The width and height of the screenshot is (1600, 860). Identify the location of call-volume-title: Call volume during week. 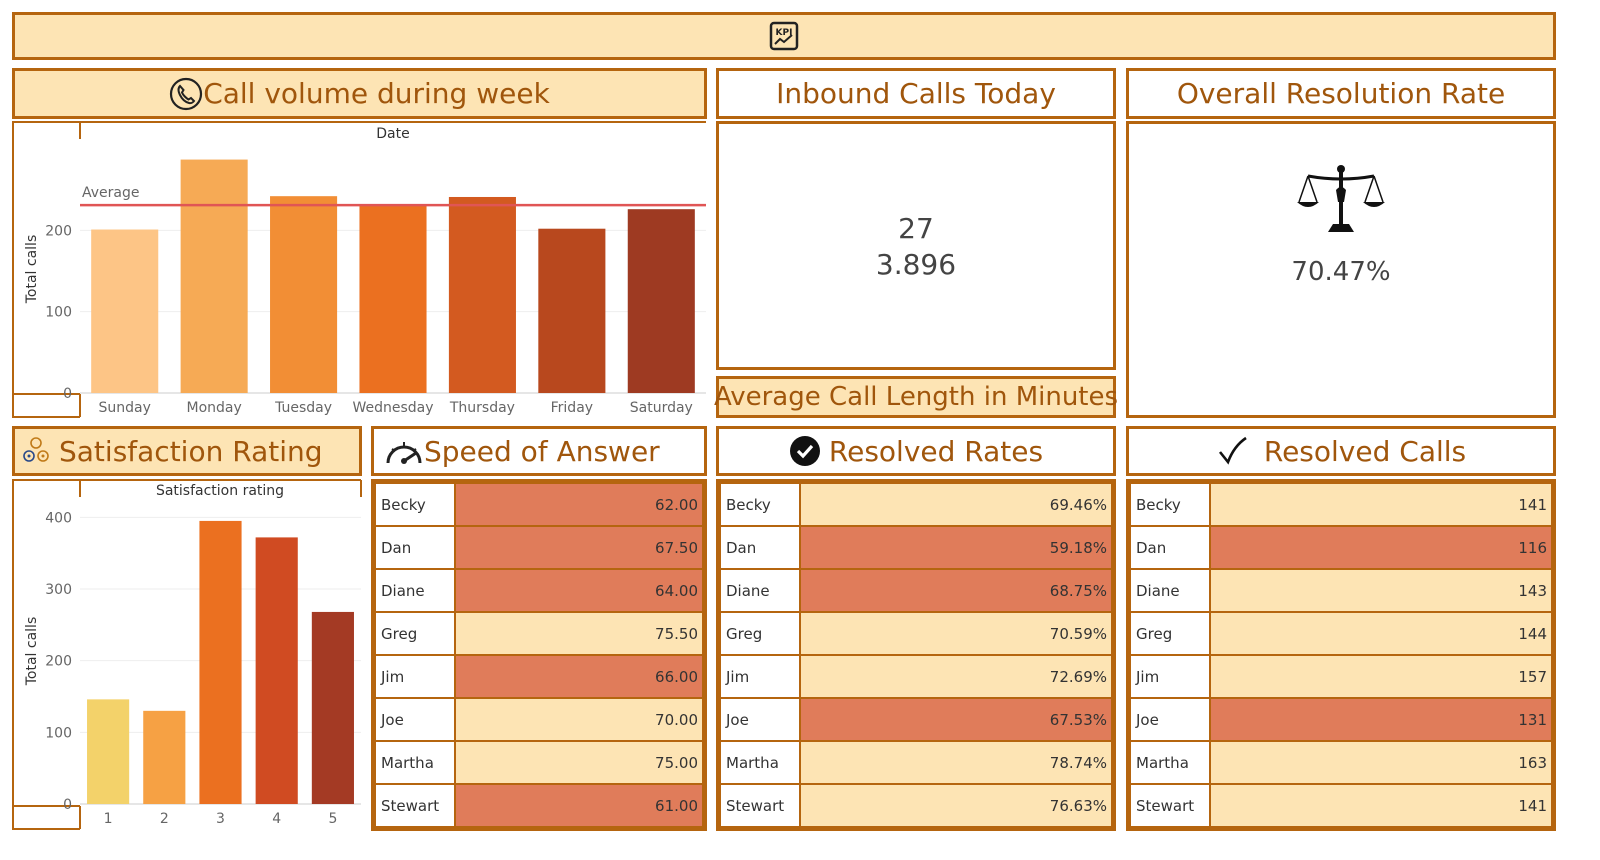
(376, 93).